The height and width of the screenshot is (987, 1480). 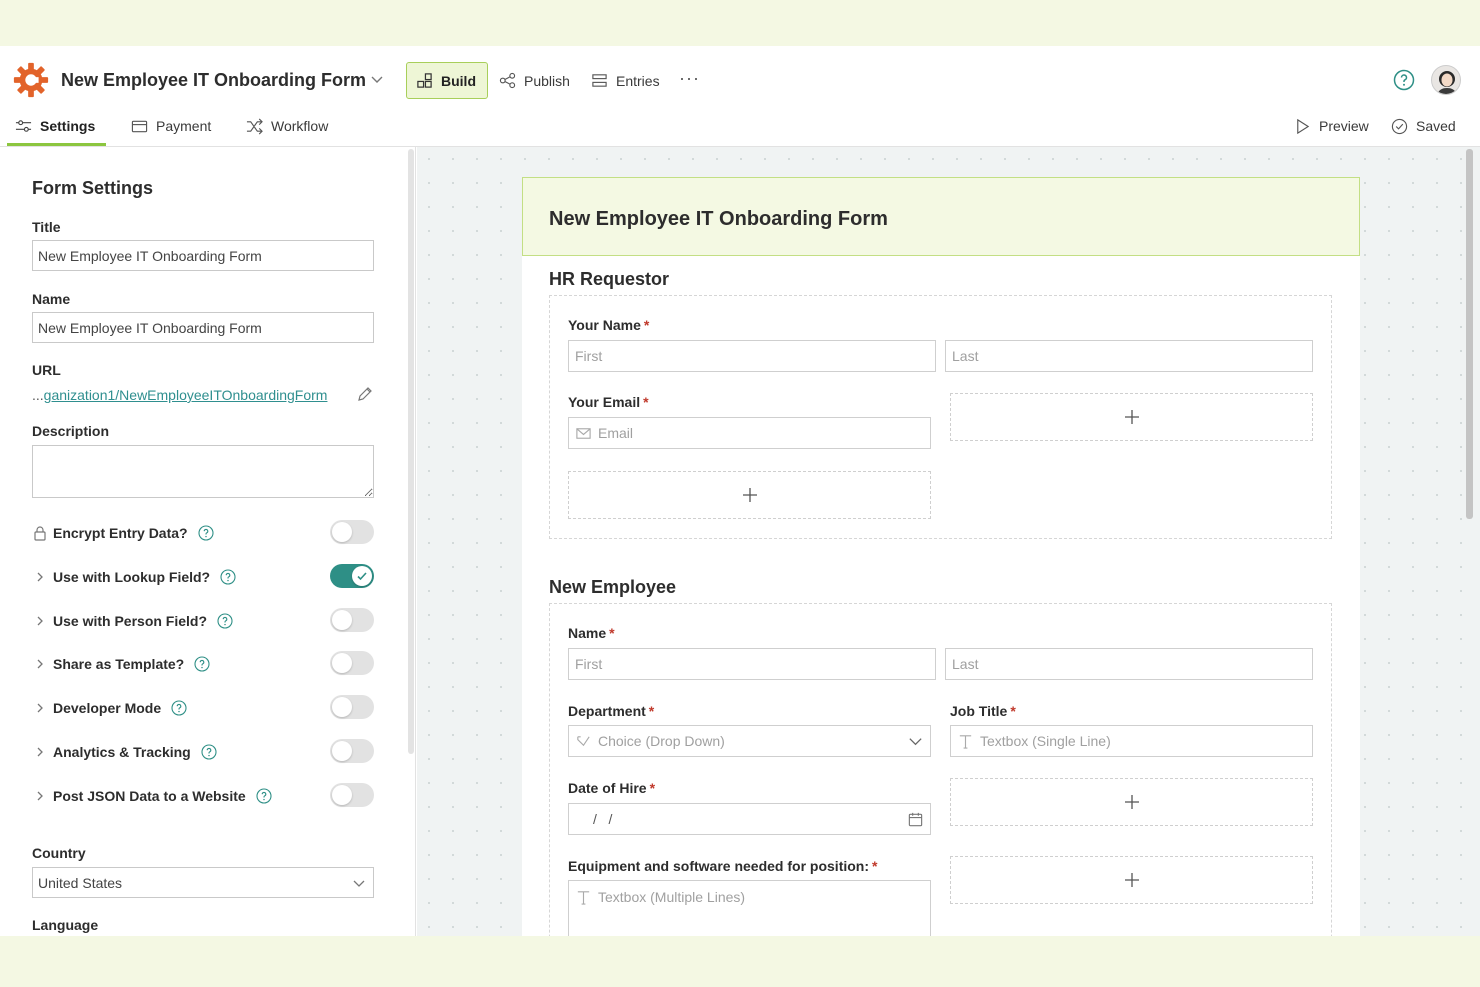 I want to click on tab-workflow: Workflow, so click(x=287, y=126).